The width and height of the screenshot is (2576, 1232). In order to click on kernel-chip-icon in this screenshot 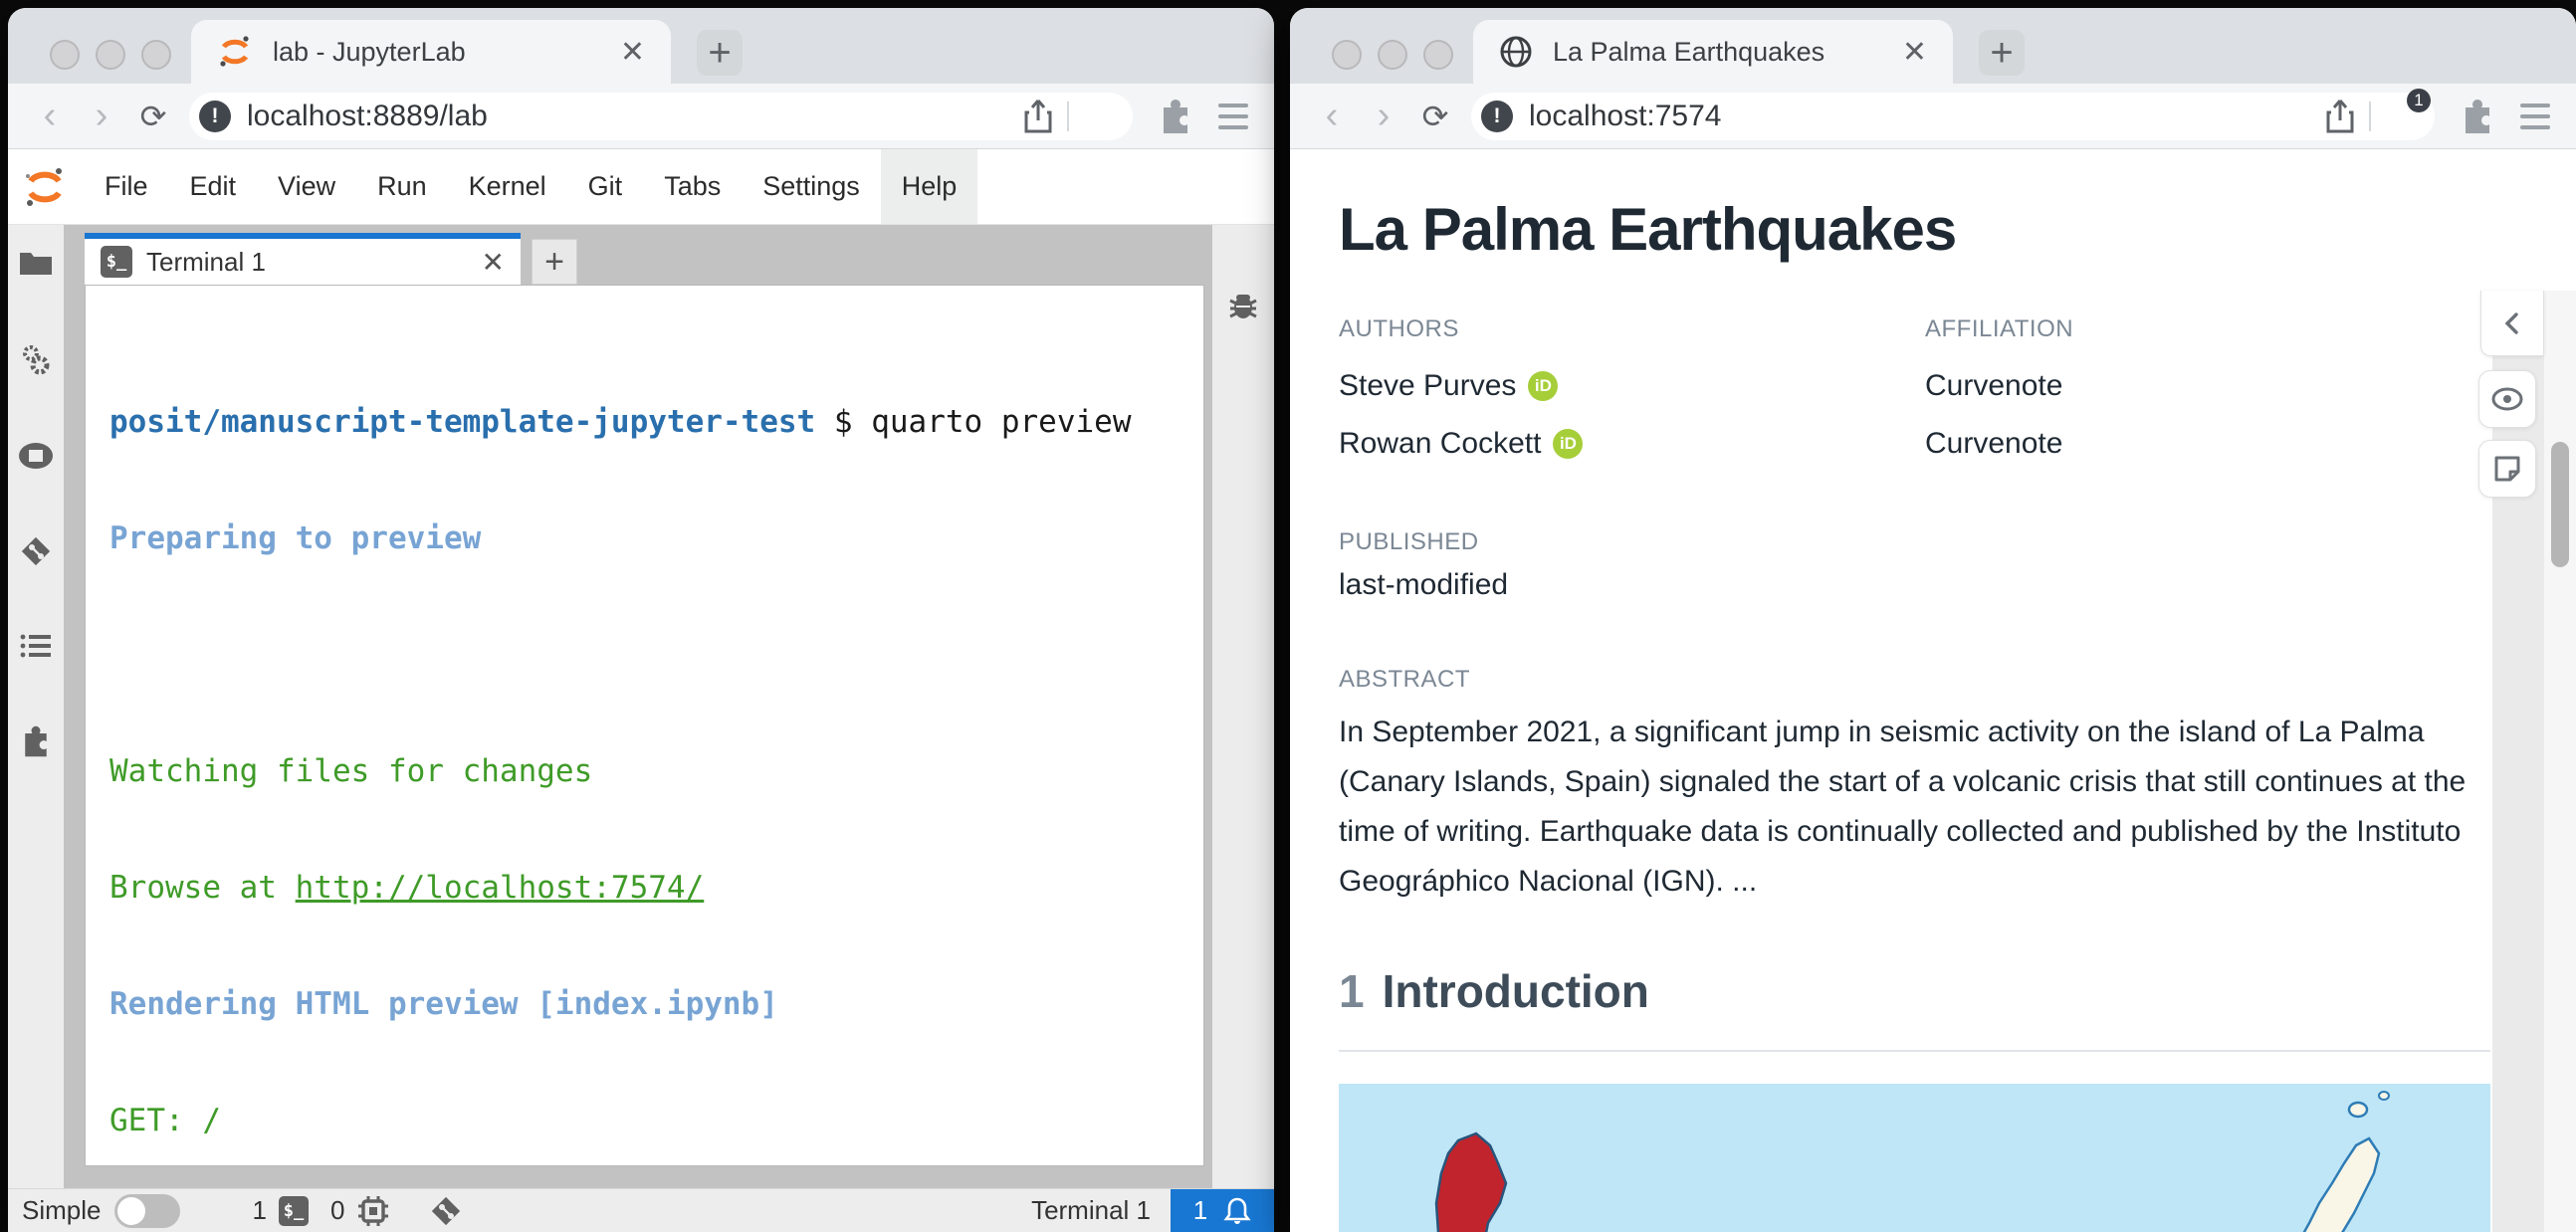, I will do `click(373, 1211)`.